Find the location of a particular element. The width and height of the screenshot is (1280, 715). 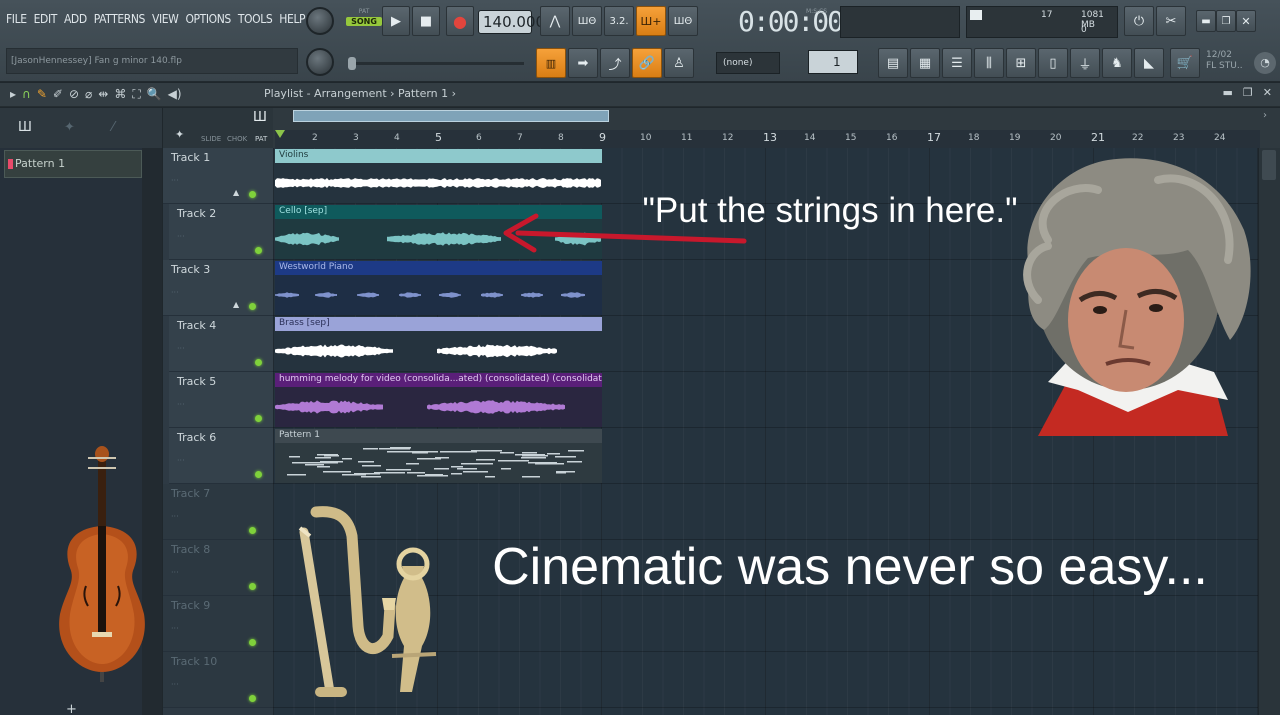

typing-keyboard-button: ▥ is located at coordinates (551, 63).